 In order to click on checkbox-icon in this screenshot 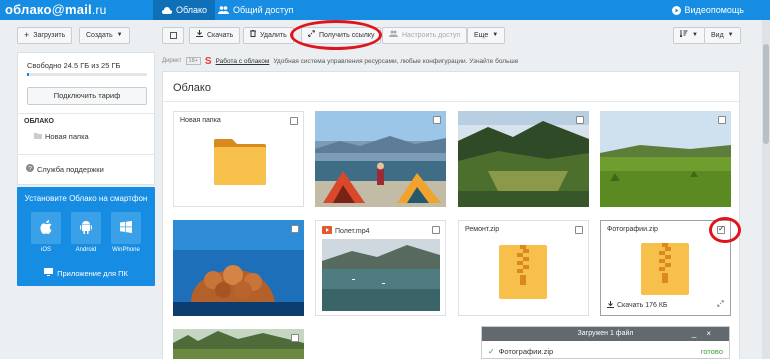, I will do `click(173, 35)`.